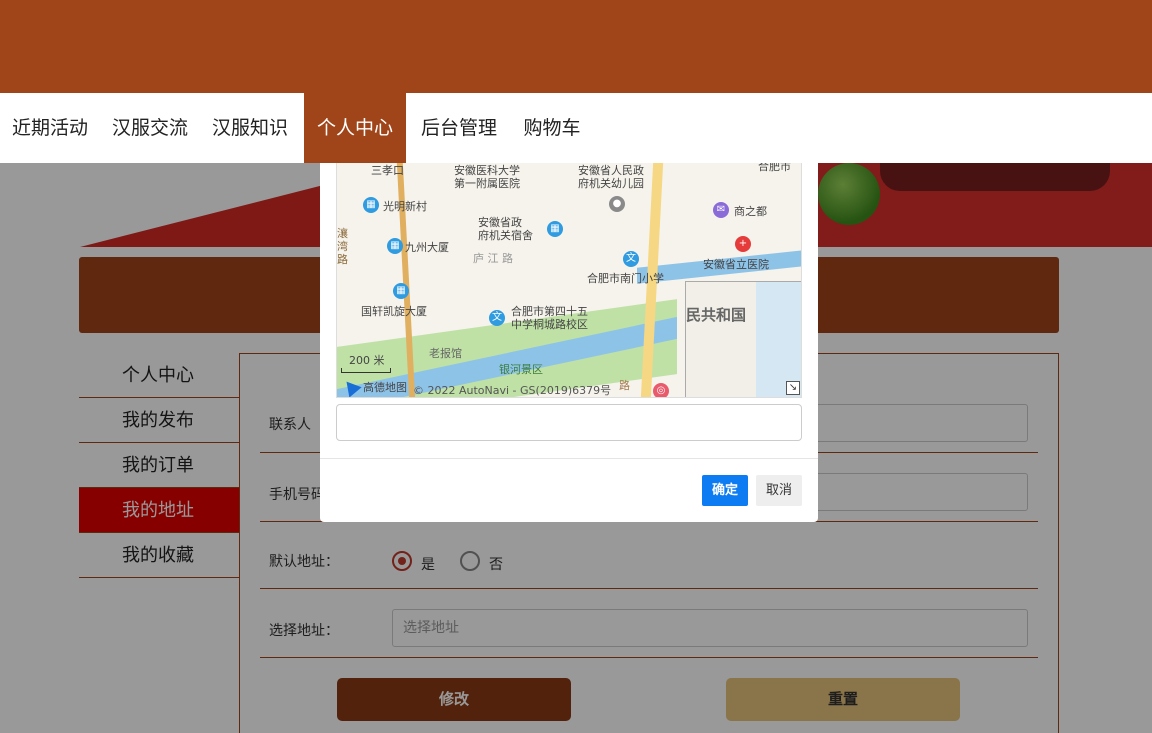 The image size is (1152, 733). Describe the element at coordinates (716, 315) in the screenshot. I see `overview-label: 民共和国` at that location.